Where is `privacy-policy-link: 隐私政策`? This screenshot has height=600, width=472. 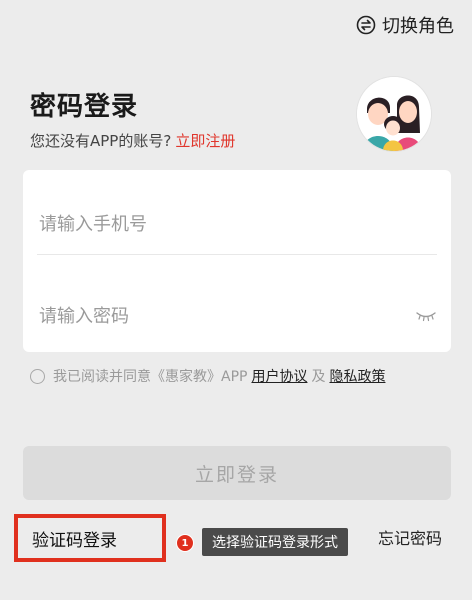
privacy-policy-link: 隐私政策 is located at coordinates (357, 376).